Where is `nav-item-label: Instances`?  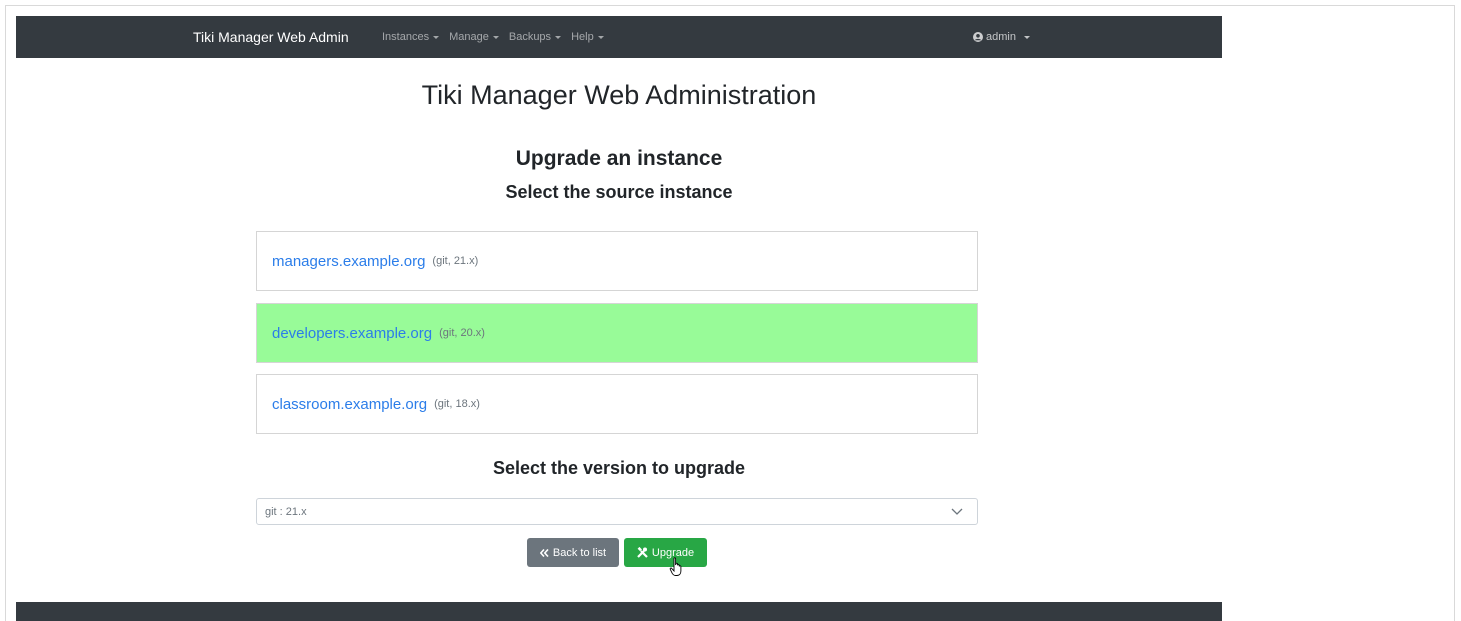 nav-item-label: Instances is located at coordinates (406, 37).